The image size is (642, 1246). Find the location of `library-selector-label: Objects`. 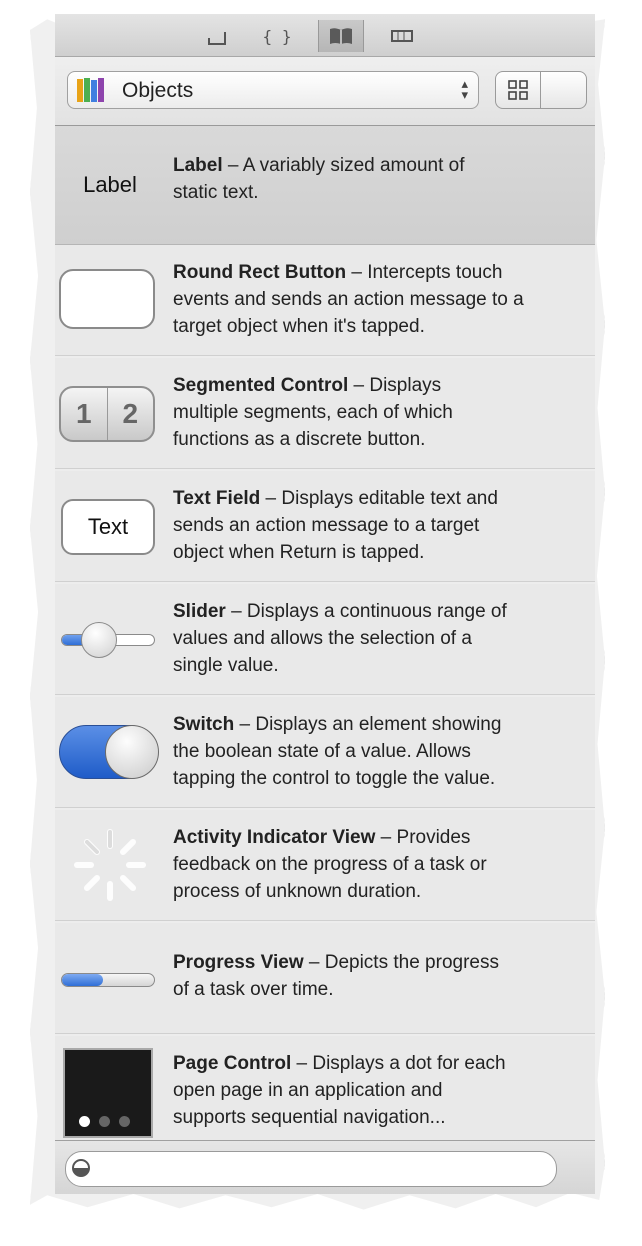

library-selector-label: Objects is located at coordinates (158, 90).